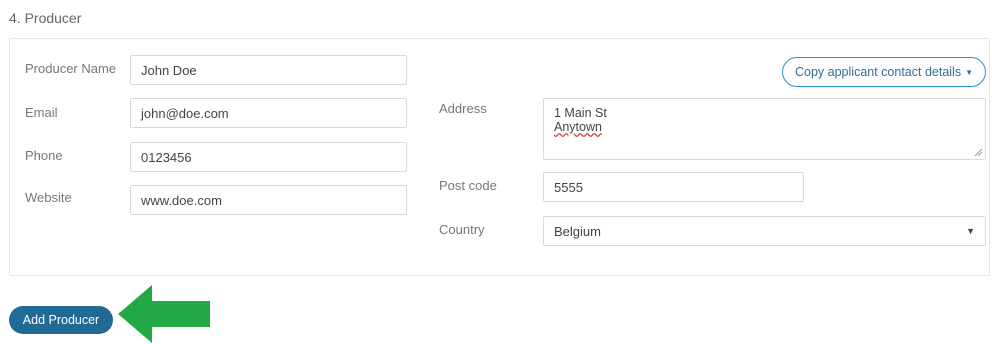 This screenshot has height=344, width=992. I want to click on producer-name-input: John Doe, so click(268, 70).